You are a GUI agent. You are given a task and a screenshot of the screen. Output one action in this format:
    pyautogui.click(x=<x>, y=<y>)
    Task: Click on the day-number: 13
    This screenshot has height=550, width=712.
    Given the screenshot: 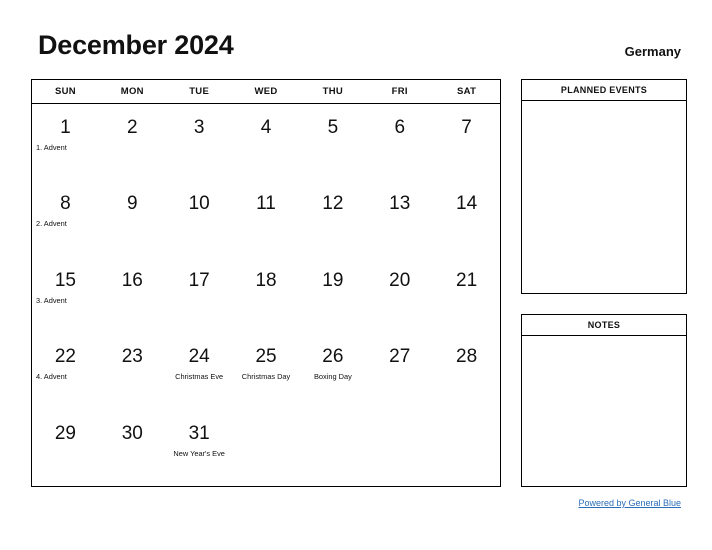 What is the action you would take?
    pyautogui.click(x=400, y=204)
    